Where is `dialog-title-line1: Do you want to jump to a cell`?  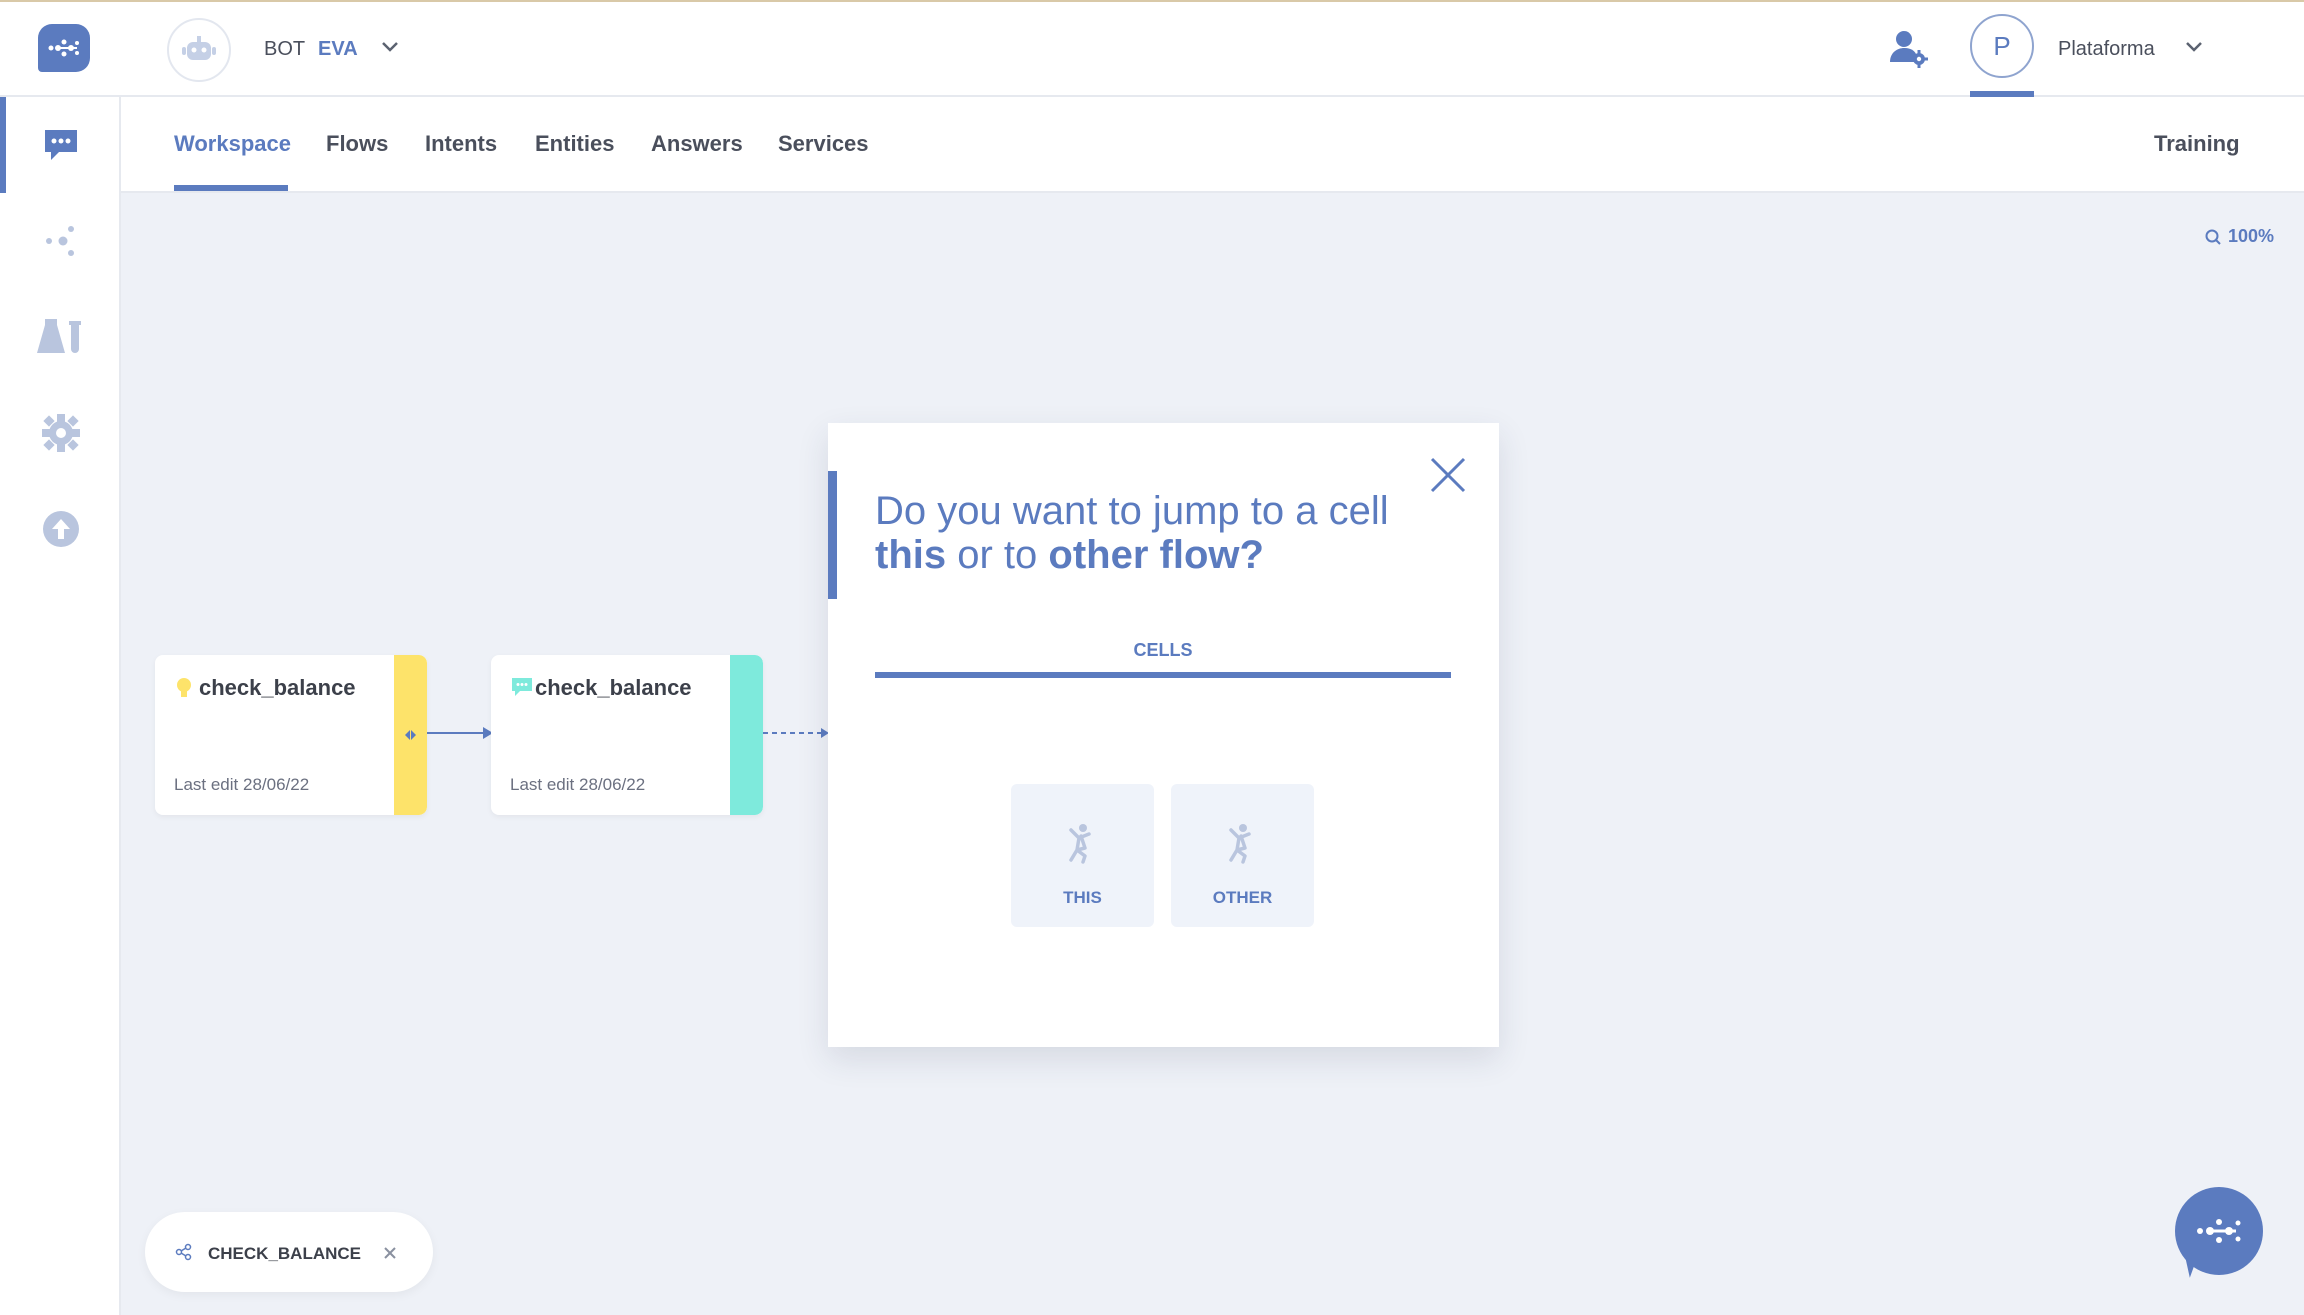 dialog-title-line1: Do you want to jump to a cell is located at coordinates (1132, 511).